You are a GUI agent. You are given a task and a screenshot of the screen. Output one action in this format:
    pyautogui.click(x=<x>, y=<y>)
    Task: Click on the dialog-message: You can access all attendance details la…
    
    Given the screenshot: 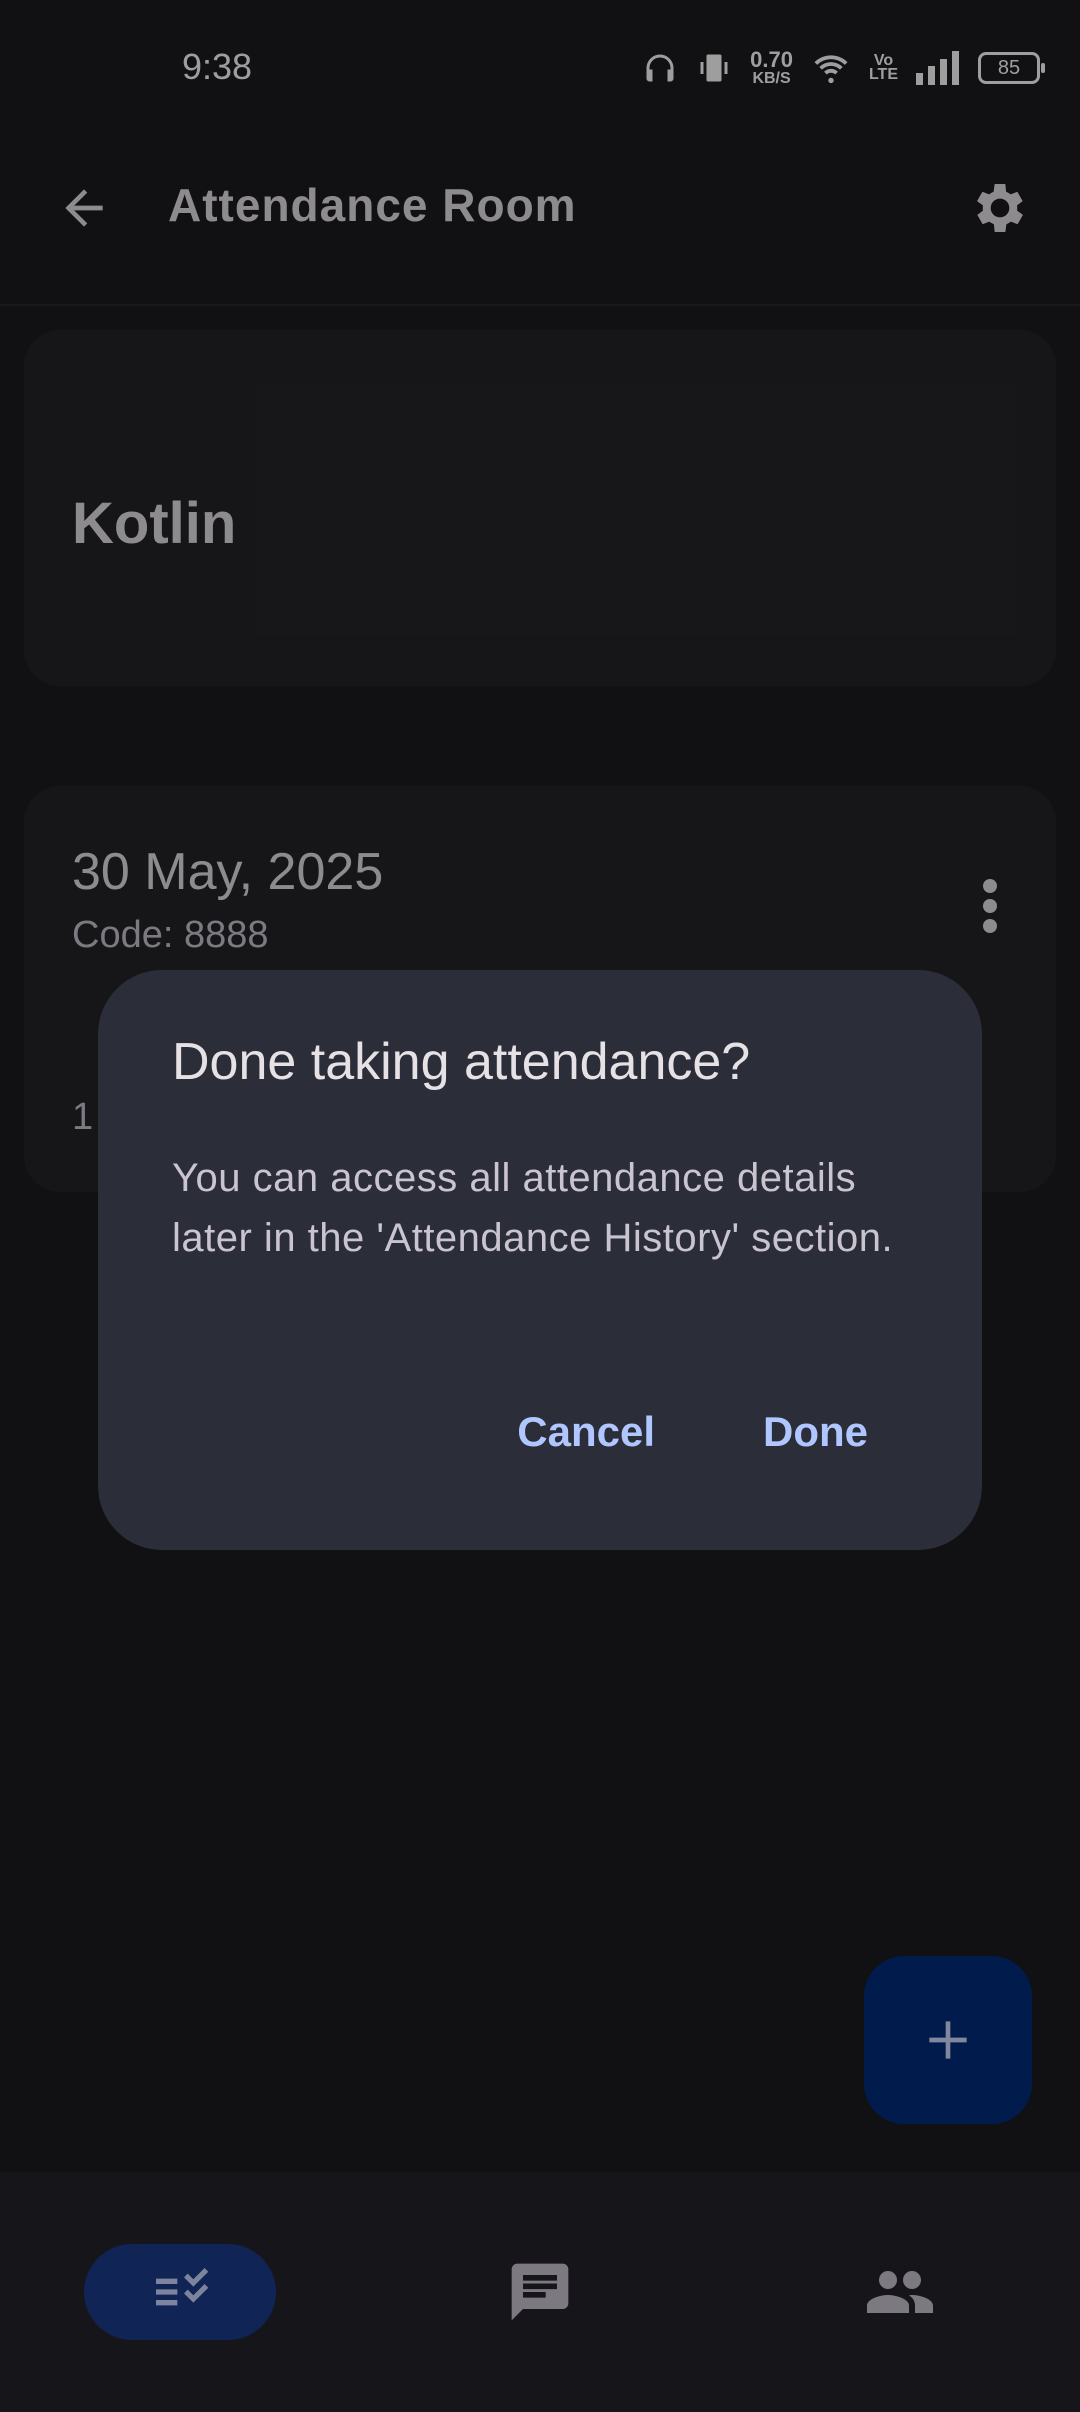 What is the action you would take?
    pyautogui.click(x=533, y=1208)
    